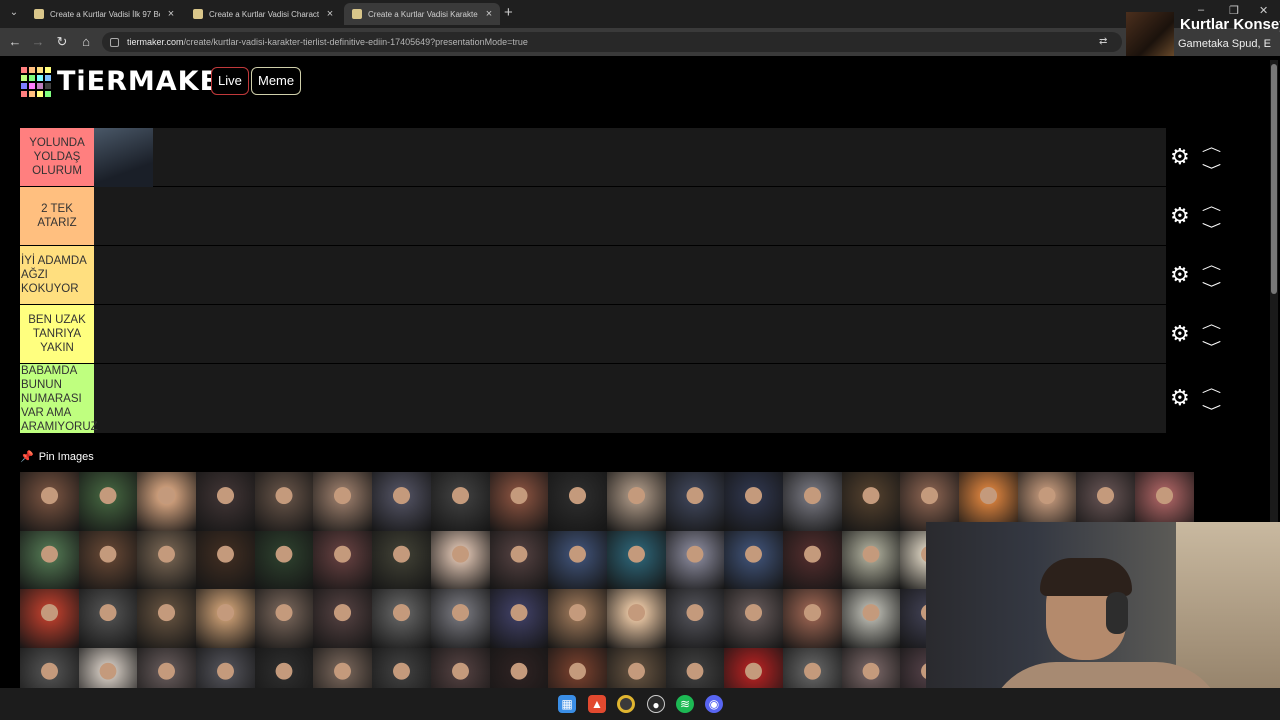  What do you see at coordinates (656, 704) in the screenshot?
I see `obs-icon: ●` at bounding box center [656, 704].